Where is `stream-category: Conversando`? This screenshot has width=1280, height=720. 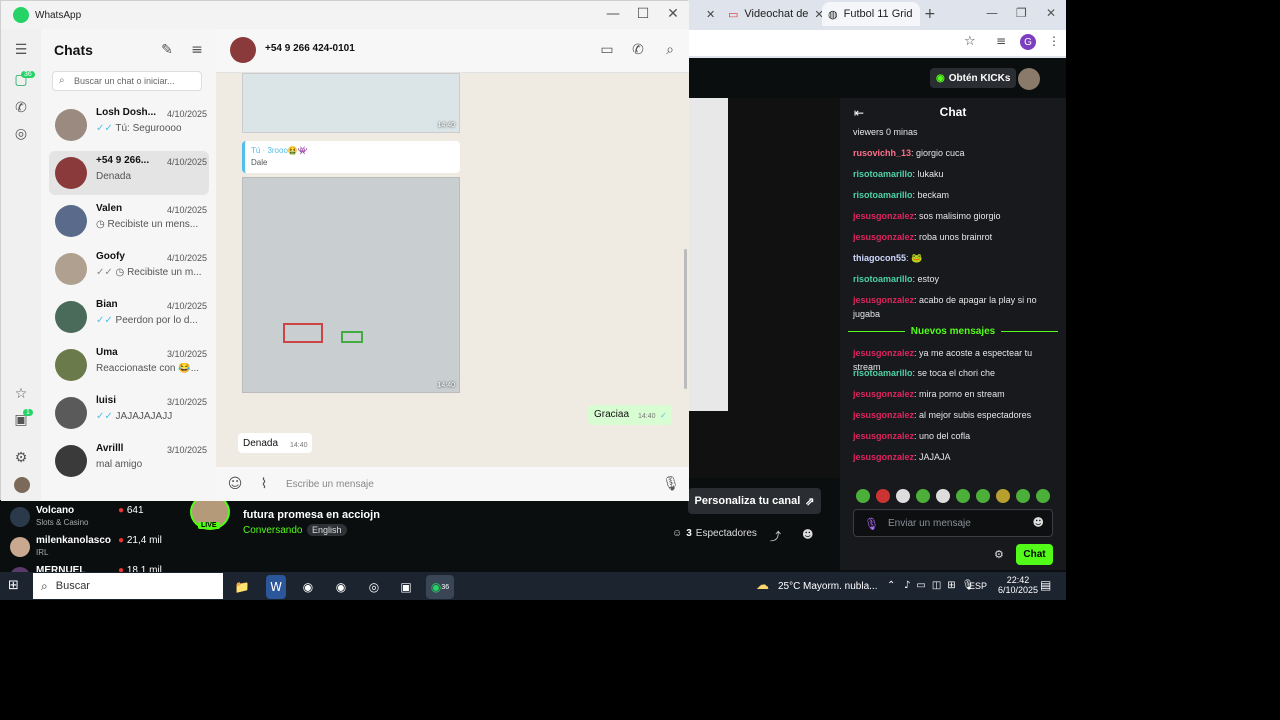
stream-category: Conversando is located at coordinates (272, 530).